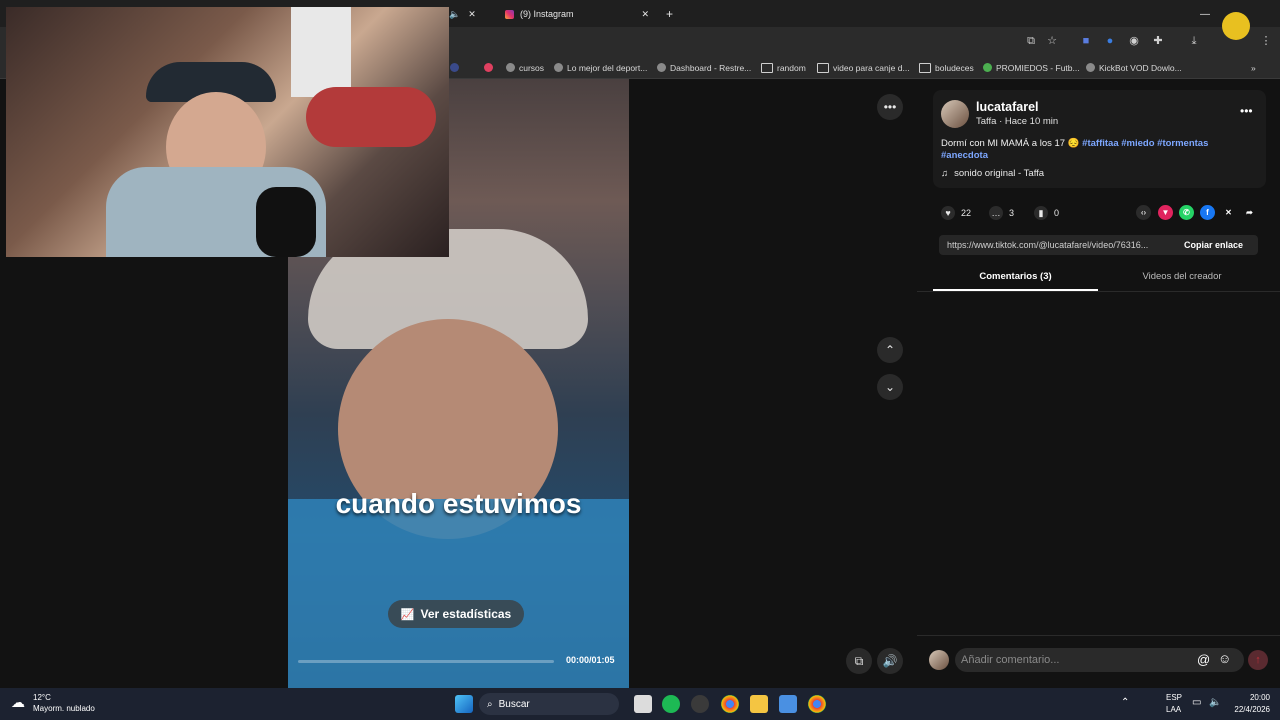 Image resolution: width=1280 pixels, height=720 pixels. I want to click on bookmark-folder-boludeces: boludeces, so click(946, 67).